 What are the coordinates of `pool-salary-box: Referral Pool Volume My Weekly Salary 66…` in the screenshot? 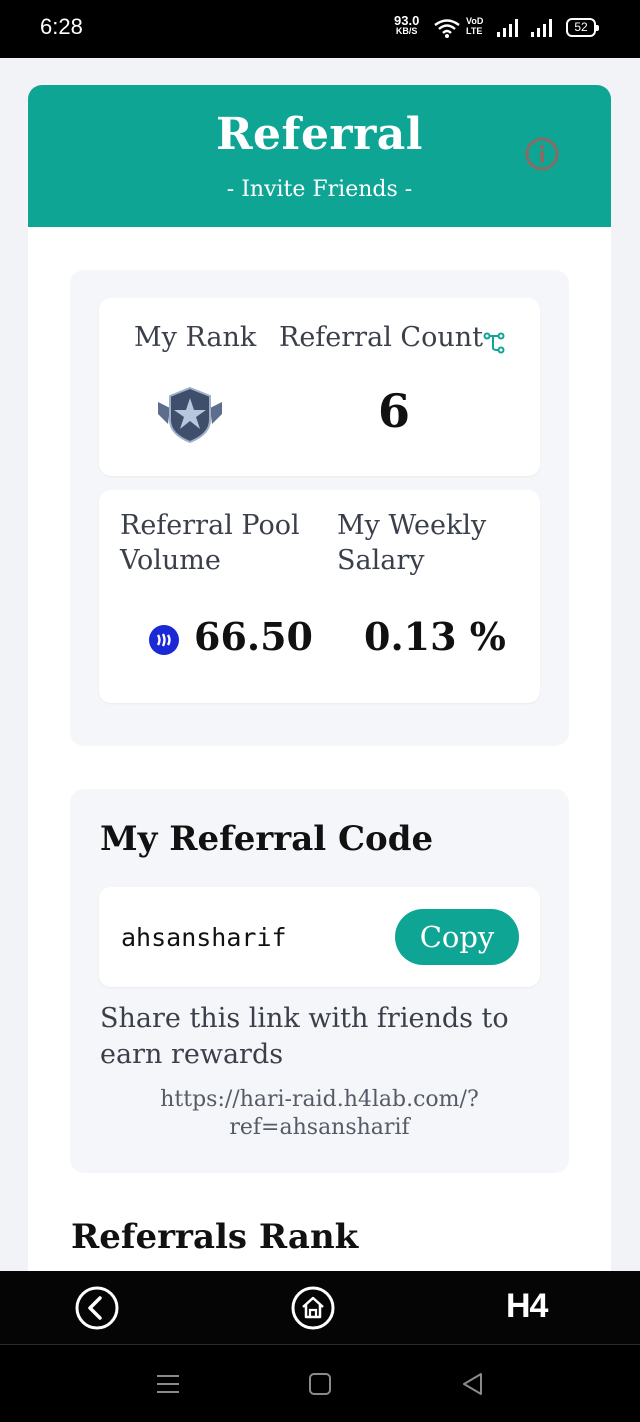 It's located at (319, 596).